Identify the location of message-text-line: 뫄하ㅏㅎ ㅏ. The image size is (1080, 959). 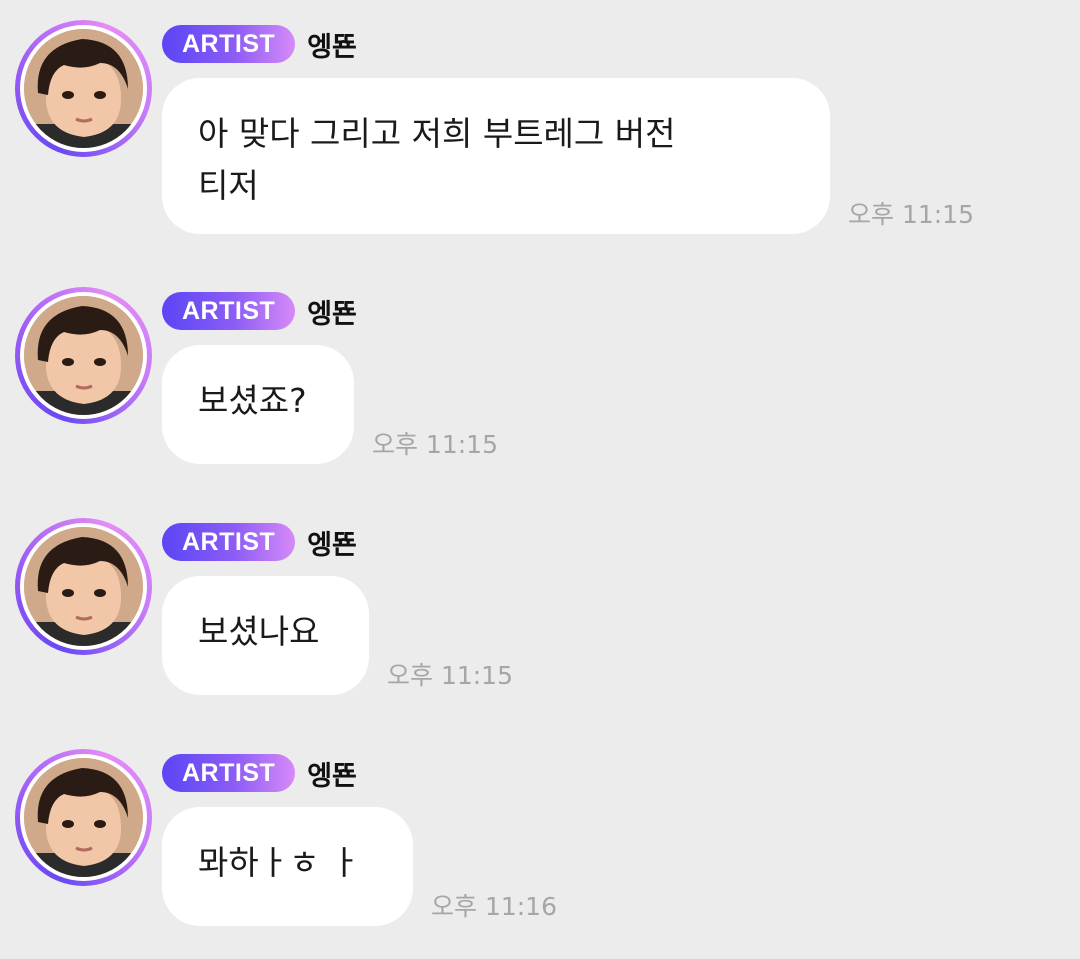
(279, 862).